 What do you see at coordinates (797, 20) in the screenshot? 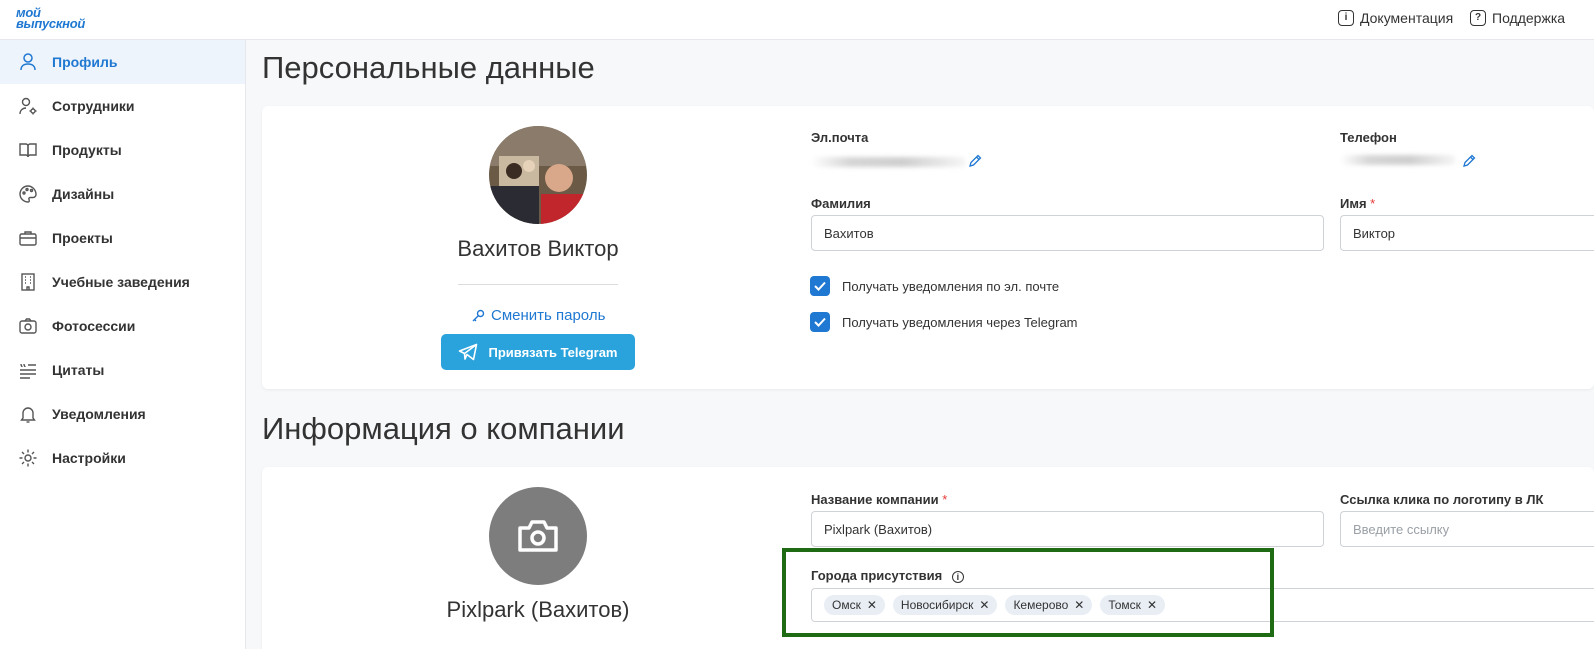
I see `top-bar: мой выпускной i Документация ? Поддержка` at bounding box center [797, 20].